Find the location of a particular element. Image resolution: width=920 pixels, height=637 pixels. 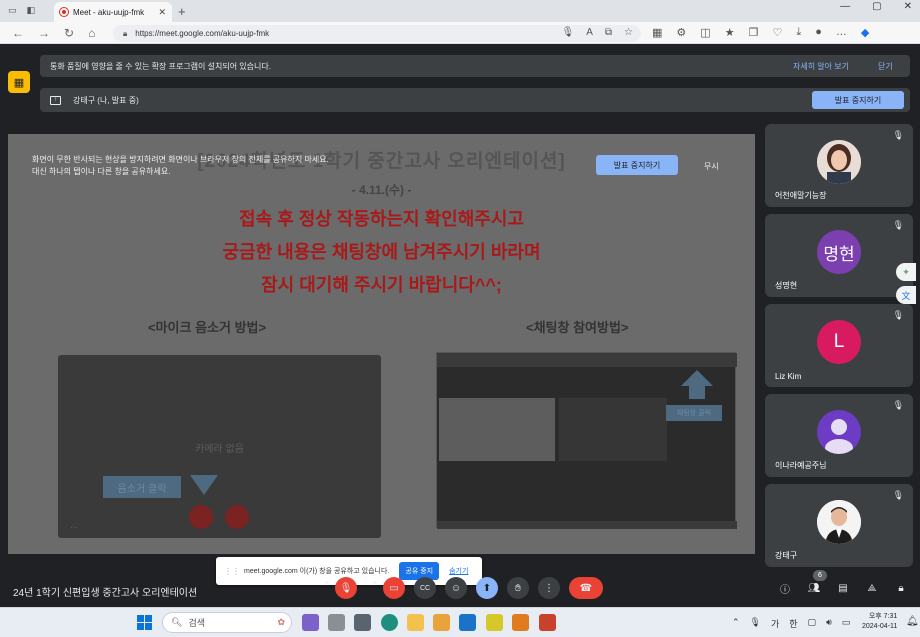

ime-korean-indicator: 가 is located at coordinates (775, 623).